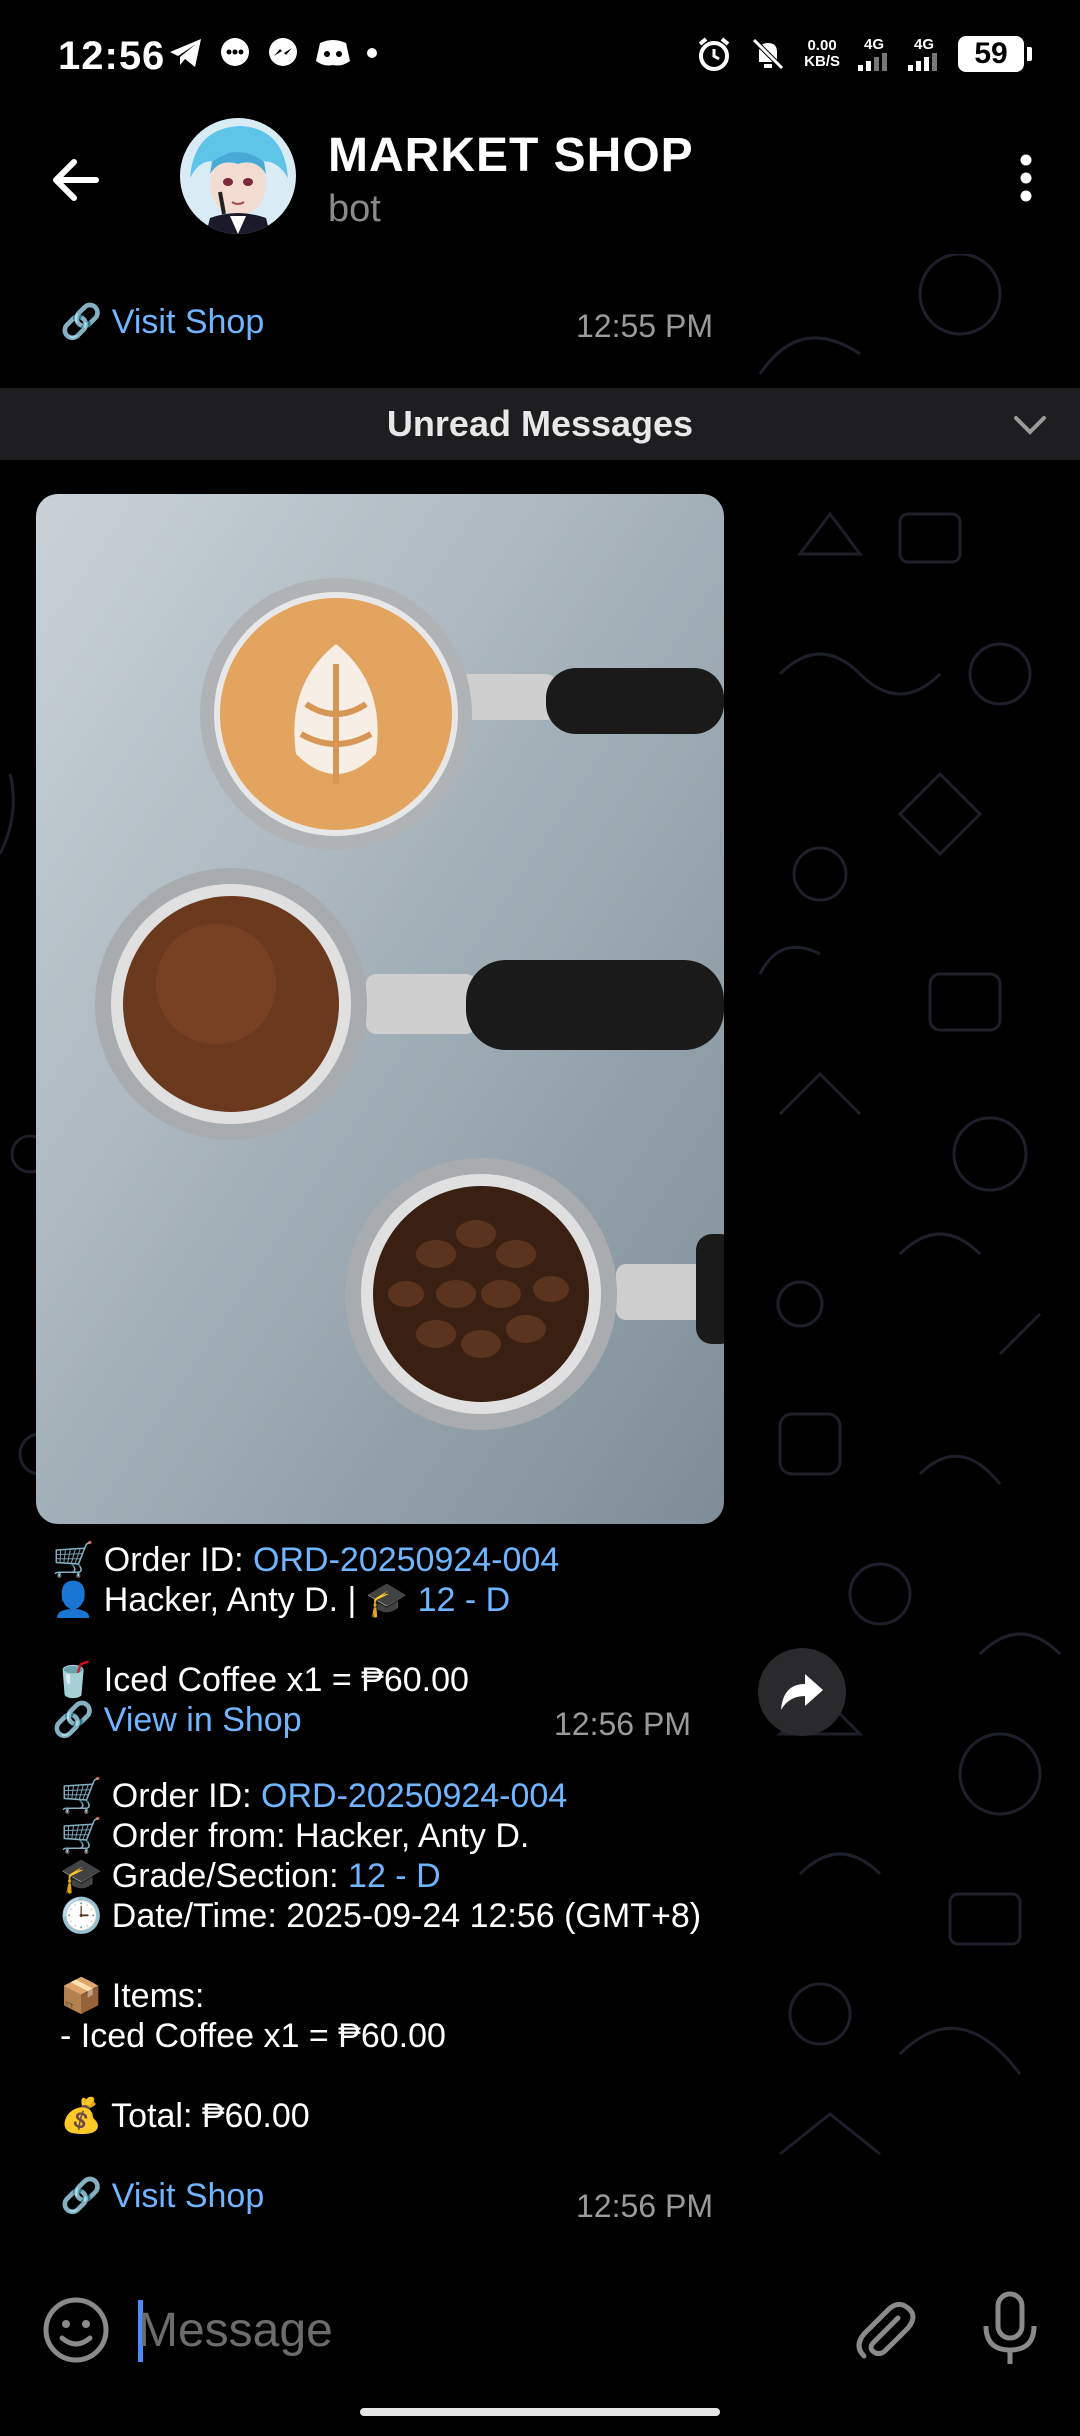 The image size is (1080, 2436). I want to click on grade-line: 🎓 Grade/Section: 12 - D, so click(400, 1876).